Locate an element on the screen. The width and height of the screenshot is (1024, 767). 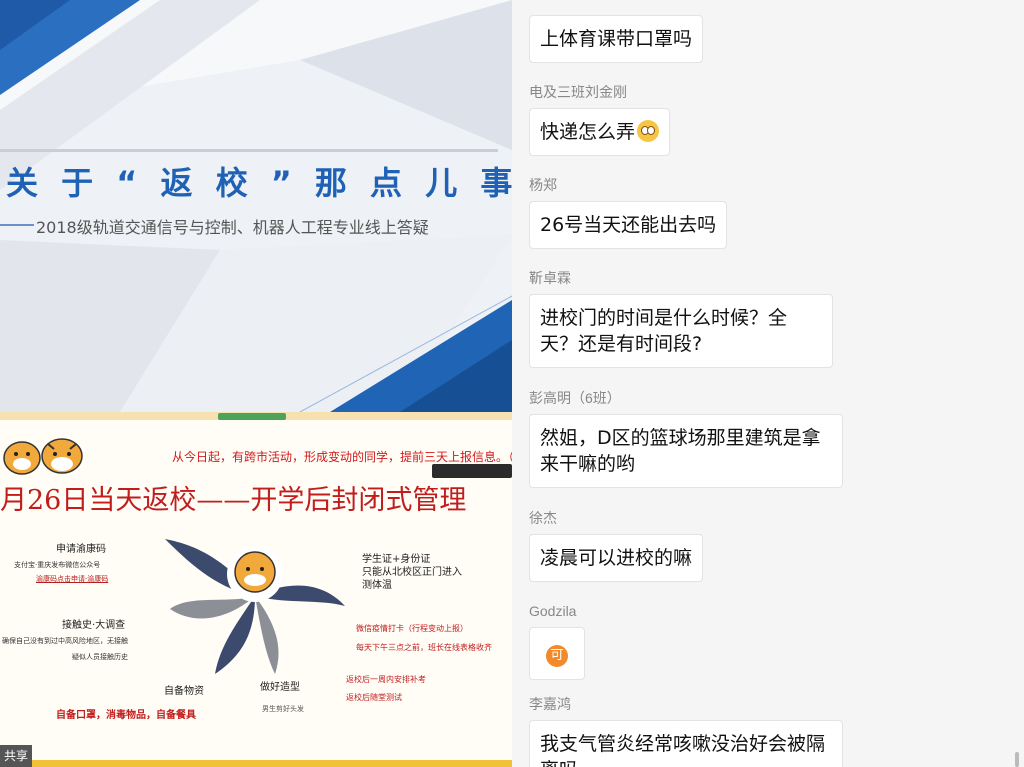
supplies: 自备物资 is located at coordinates (184, 691).